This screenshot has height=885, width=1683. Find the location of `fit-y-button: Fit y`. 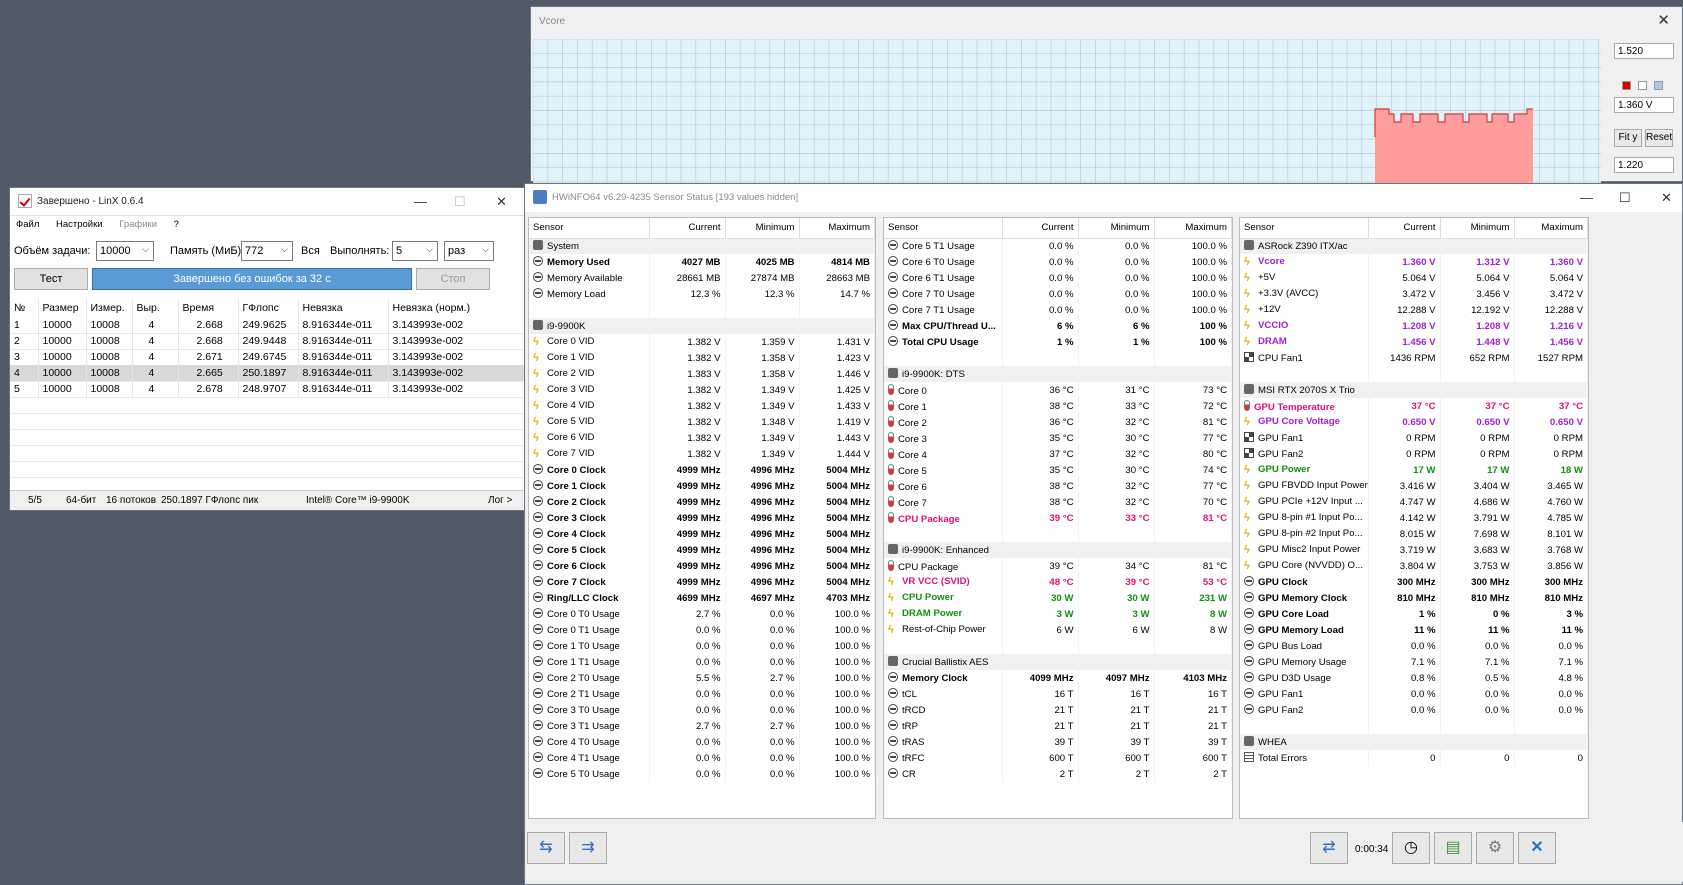

fit-y-button: Fit y is located at coordinates (1628, 138).